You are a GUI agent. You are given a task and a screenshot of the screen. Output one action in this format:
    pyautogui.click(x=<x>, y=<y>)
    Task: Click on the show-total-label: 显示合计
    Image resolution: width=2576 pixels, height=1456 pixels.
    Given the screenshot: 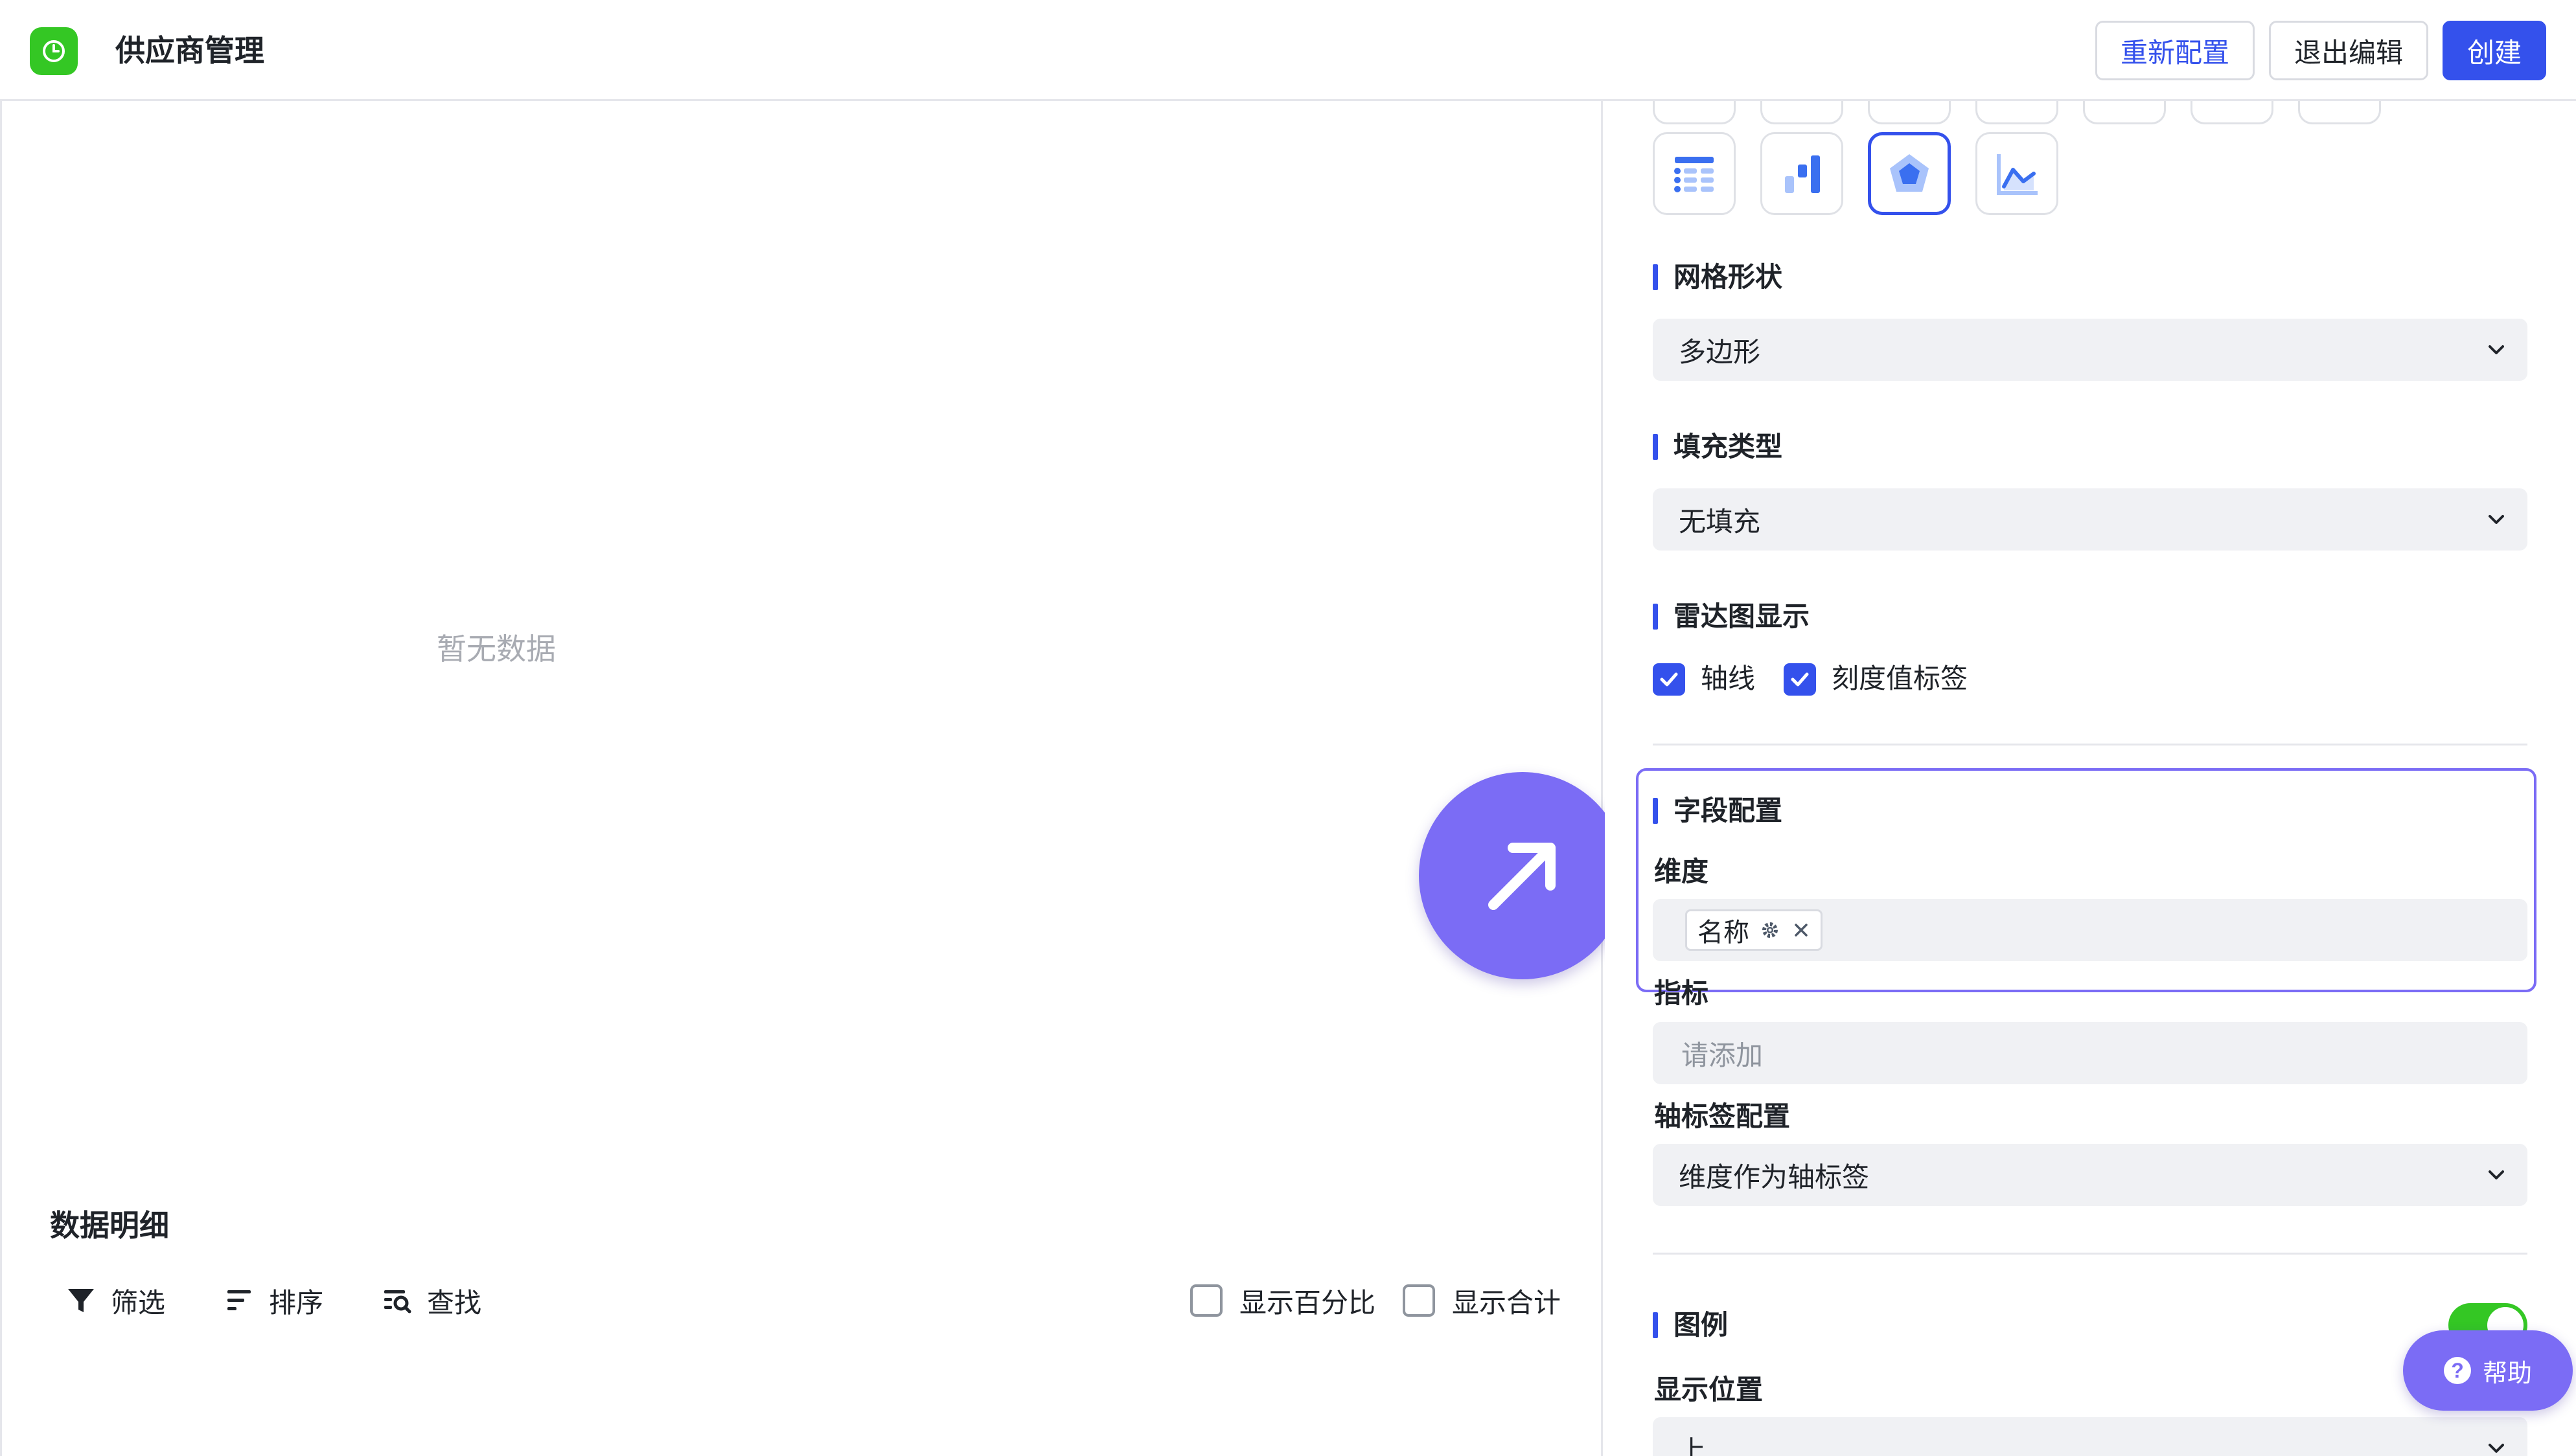 What is the action you would take?
    pyautogui.click(x=1506, y=1303)
    